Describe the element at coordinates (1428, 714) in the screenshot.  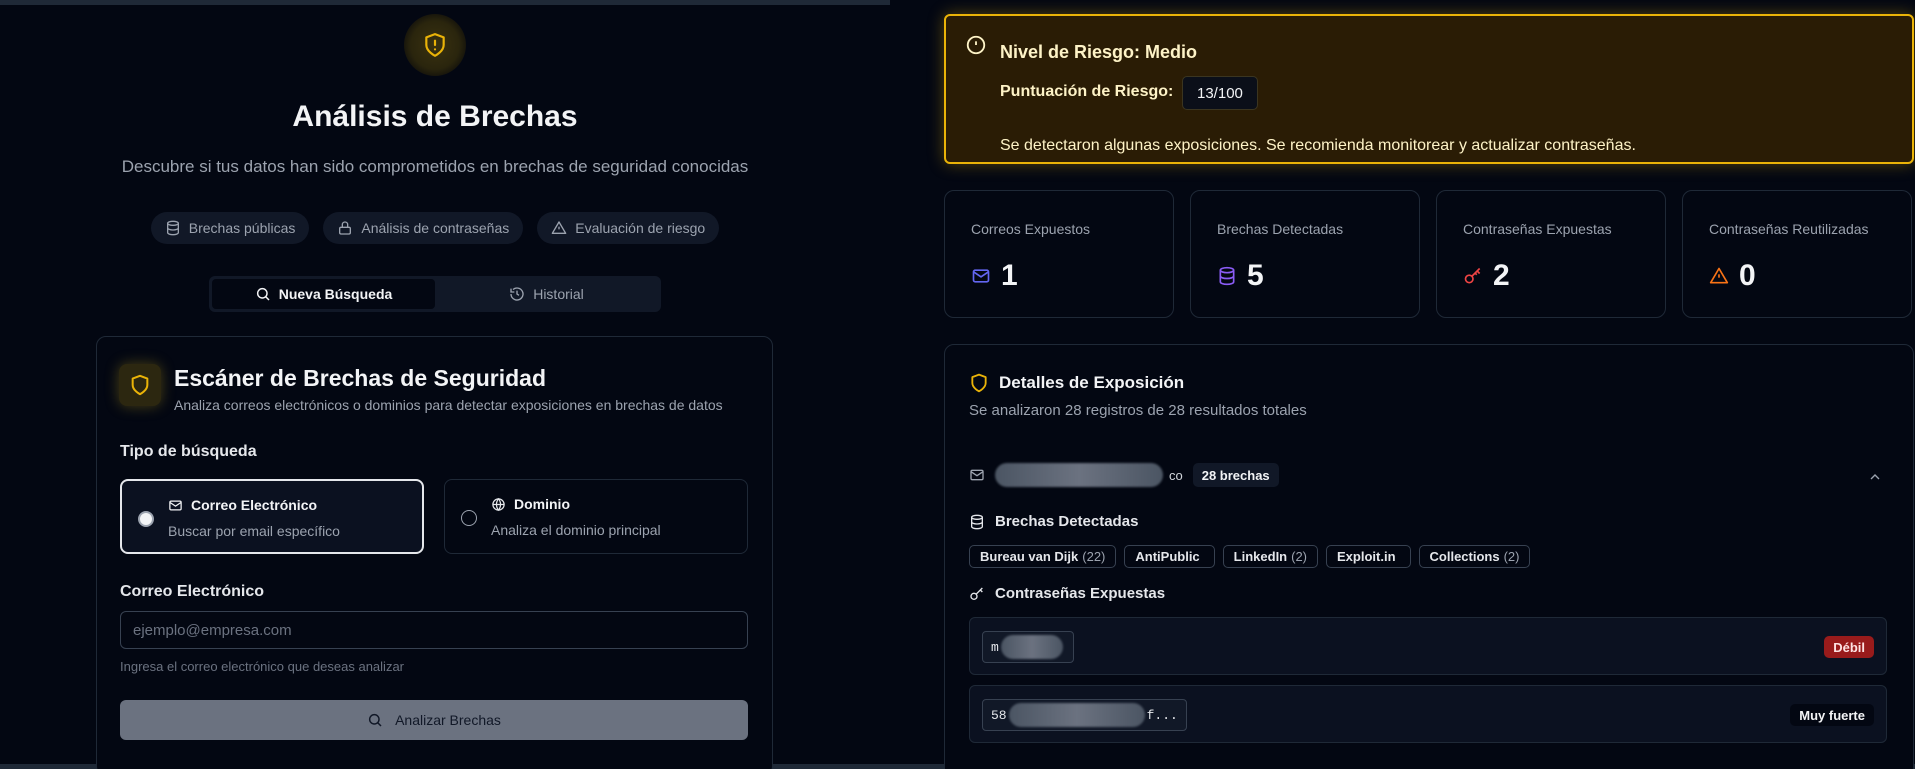
I see `exposed-password-row: 58 f... Muy fuerte` at that location.